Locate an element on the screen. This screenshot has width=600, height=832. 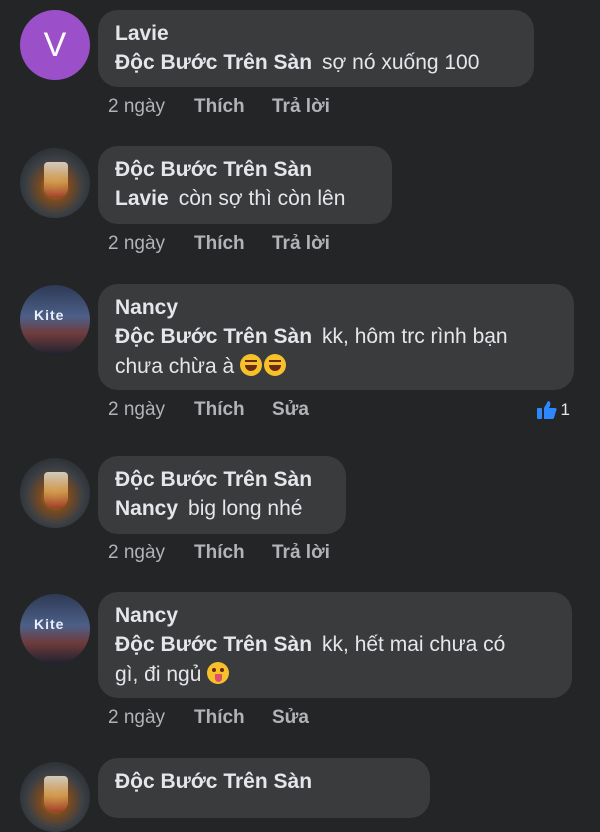
reaction-count: 1 is located at coordinates (565, 409).